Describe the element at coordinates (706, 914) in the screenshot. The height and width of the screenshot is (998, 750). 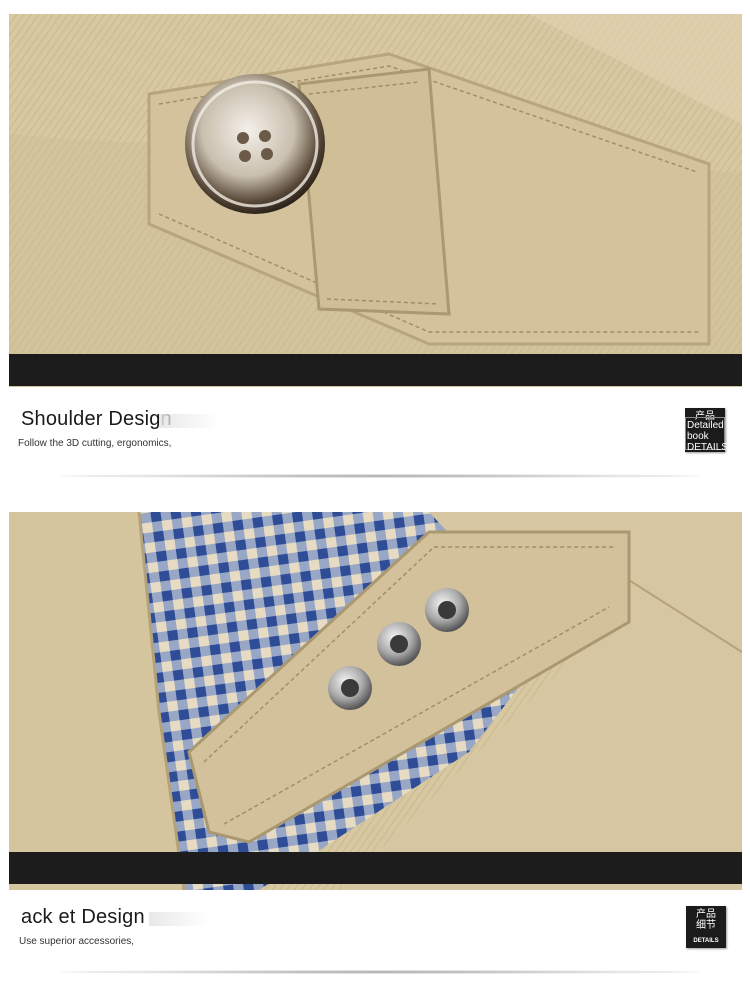
I see `badge-chinese-label: 产品` at that location.